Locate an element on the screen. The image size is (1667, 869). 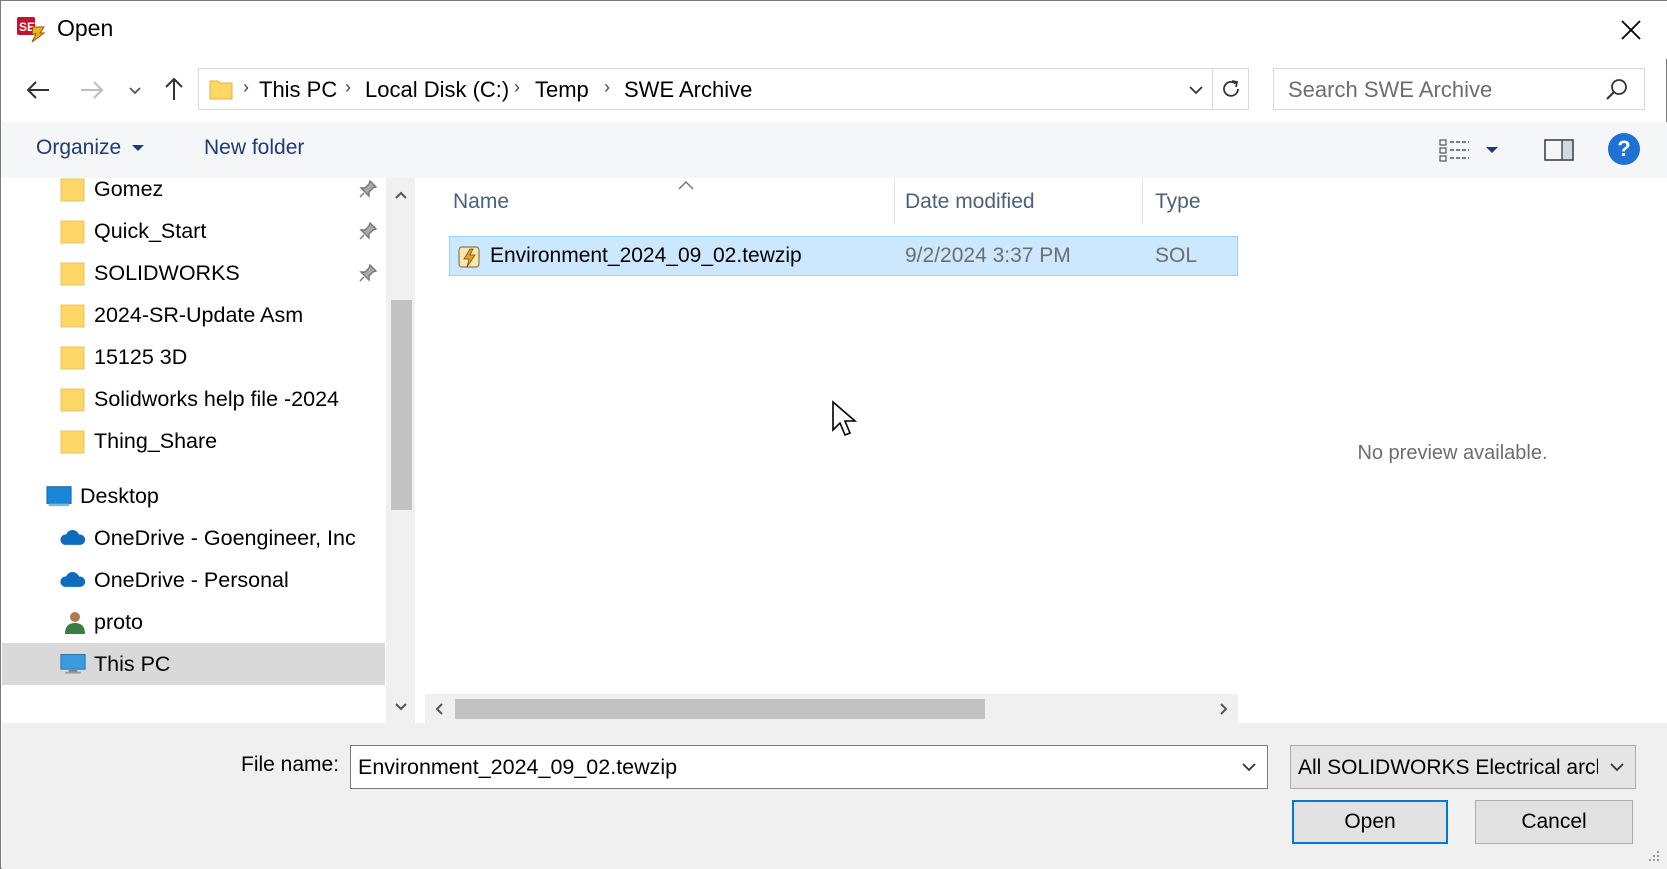
user-icon is located at coordinates (75, 623).